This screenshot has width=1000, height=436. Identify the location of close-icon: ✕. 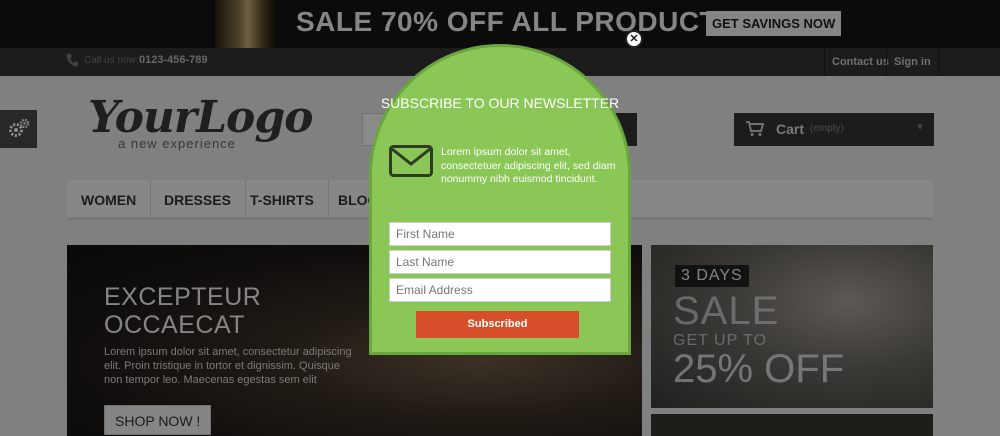
(634, 39).